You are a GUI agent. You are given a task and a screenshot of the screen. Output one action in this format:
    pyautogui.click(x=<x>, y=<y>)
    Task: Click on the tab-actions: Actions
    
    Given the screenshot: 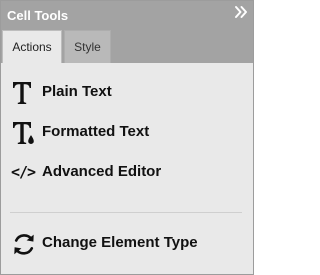 What is the action you would take?
    pyautogui.click(x=32, y=46)
    